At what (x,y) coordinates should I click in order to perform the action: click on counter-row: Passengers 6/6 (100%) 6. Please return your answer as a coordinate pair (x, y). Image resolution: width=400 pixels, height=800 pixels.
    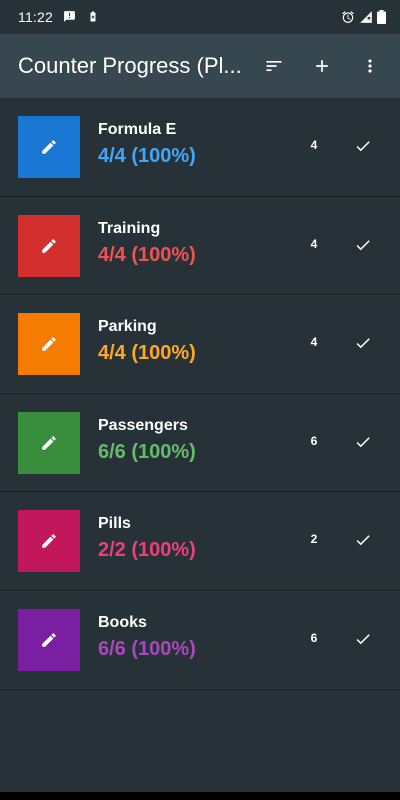
    Looking at the image, I should click on (200, 443).